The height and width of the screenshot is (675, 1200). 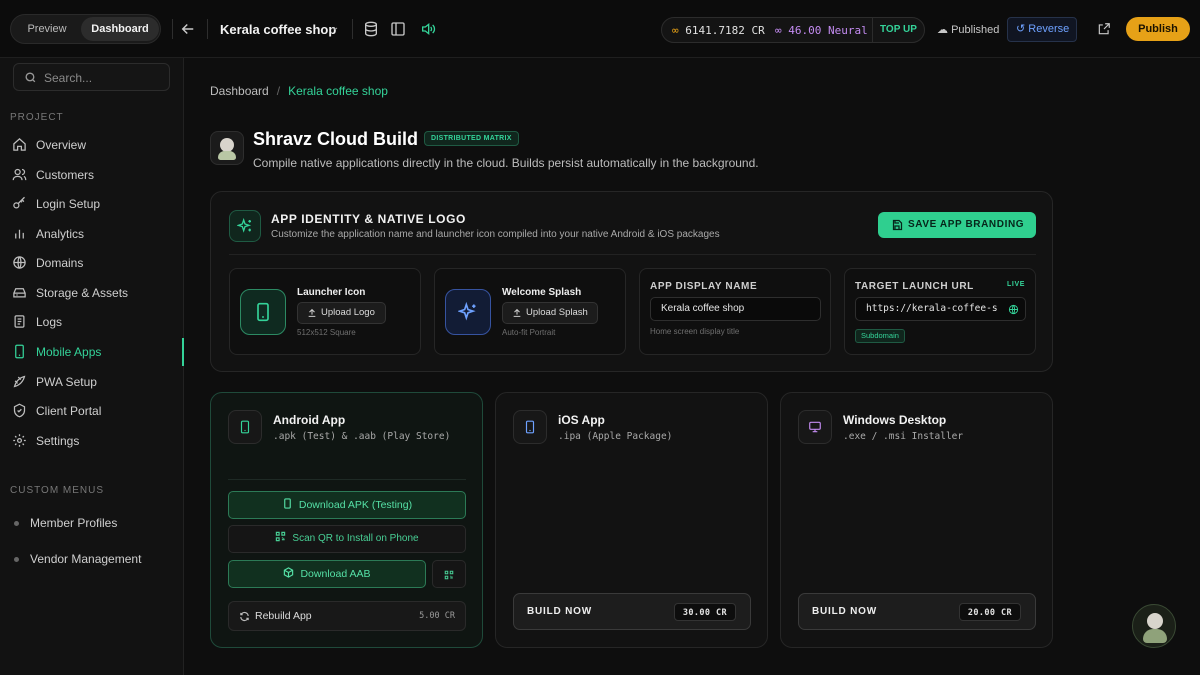 What do you see at coordinates (1016, 284) in the screenshot?
I see `live-badge: LIVE` at bounding box center [1016, 284].